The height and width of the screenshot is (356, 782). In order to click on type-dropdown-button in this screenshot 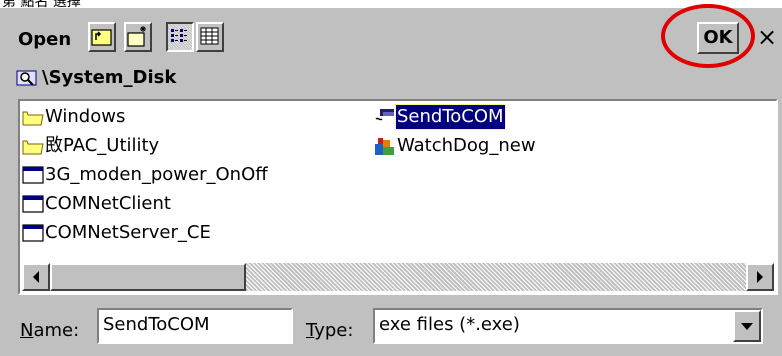, I will do `click(747, 326)`.